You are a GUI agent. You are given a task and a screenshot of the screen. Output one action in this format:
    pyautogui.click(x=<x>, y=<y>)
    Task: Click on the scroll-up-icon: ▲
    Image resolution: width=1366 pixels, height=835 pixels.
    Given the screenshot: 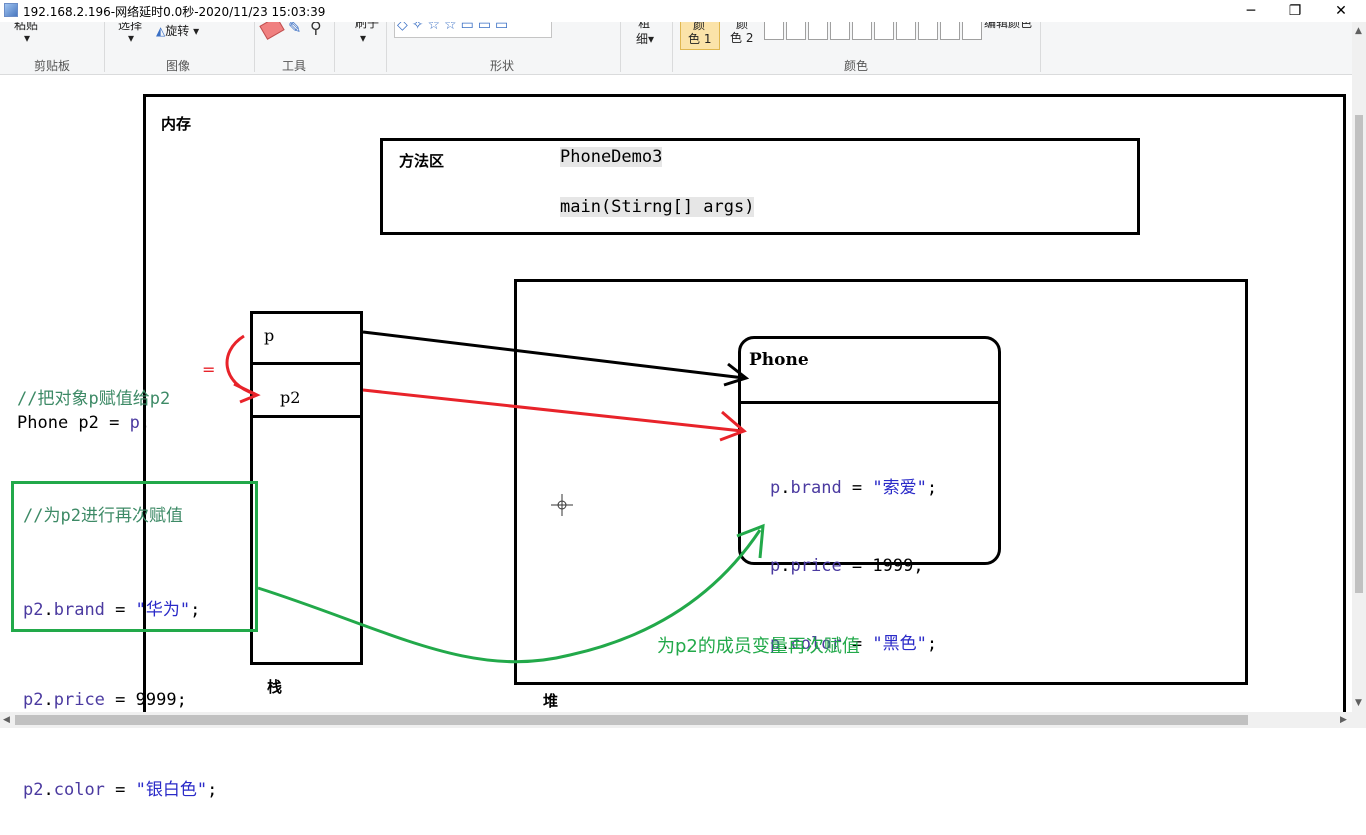 What is the action you would take?
    pyautogui.click(x=1358, y=31)
    